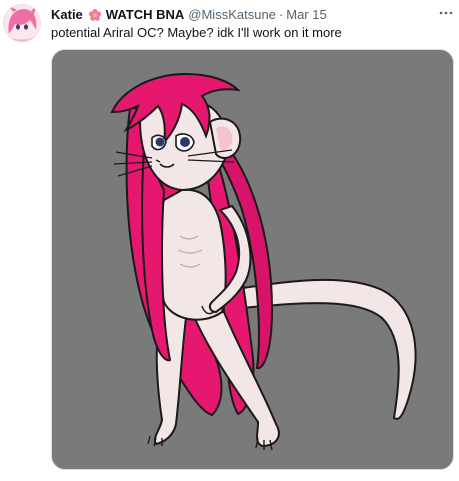  I want to click on tweet-header: Katie WATCH BNA @MissKatsune · Mar 15, so click(189, 15).